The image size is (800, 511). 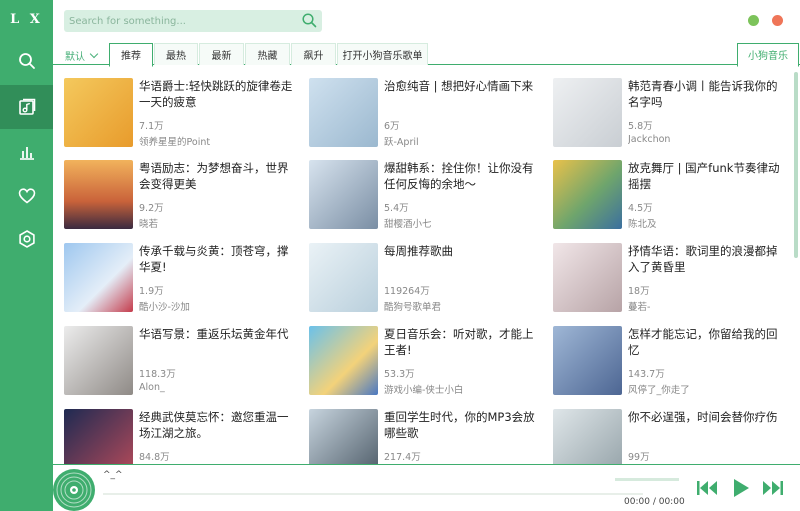 I want to click on tab-open-playlist: 打开小狗音乐歌单, so click(x=382, y=54).